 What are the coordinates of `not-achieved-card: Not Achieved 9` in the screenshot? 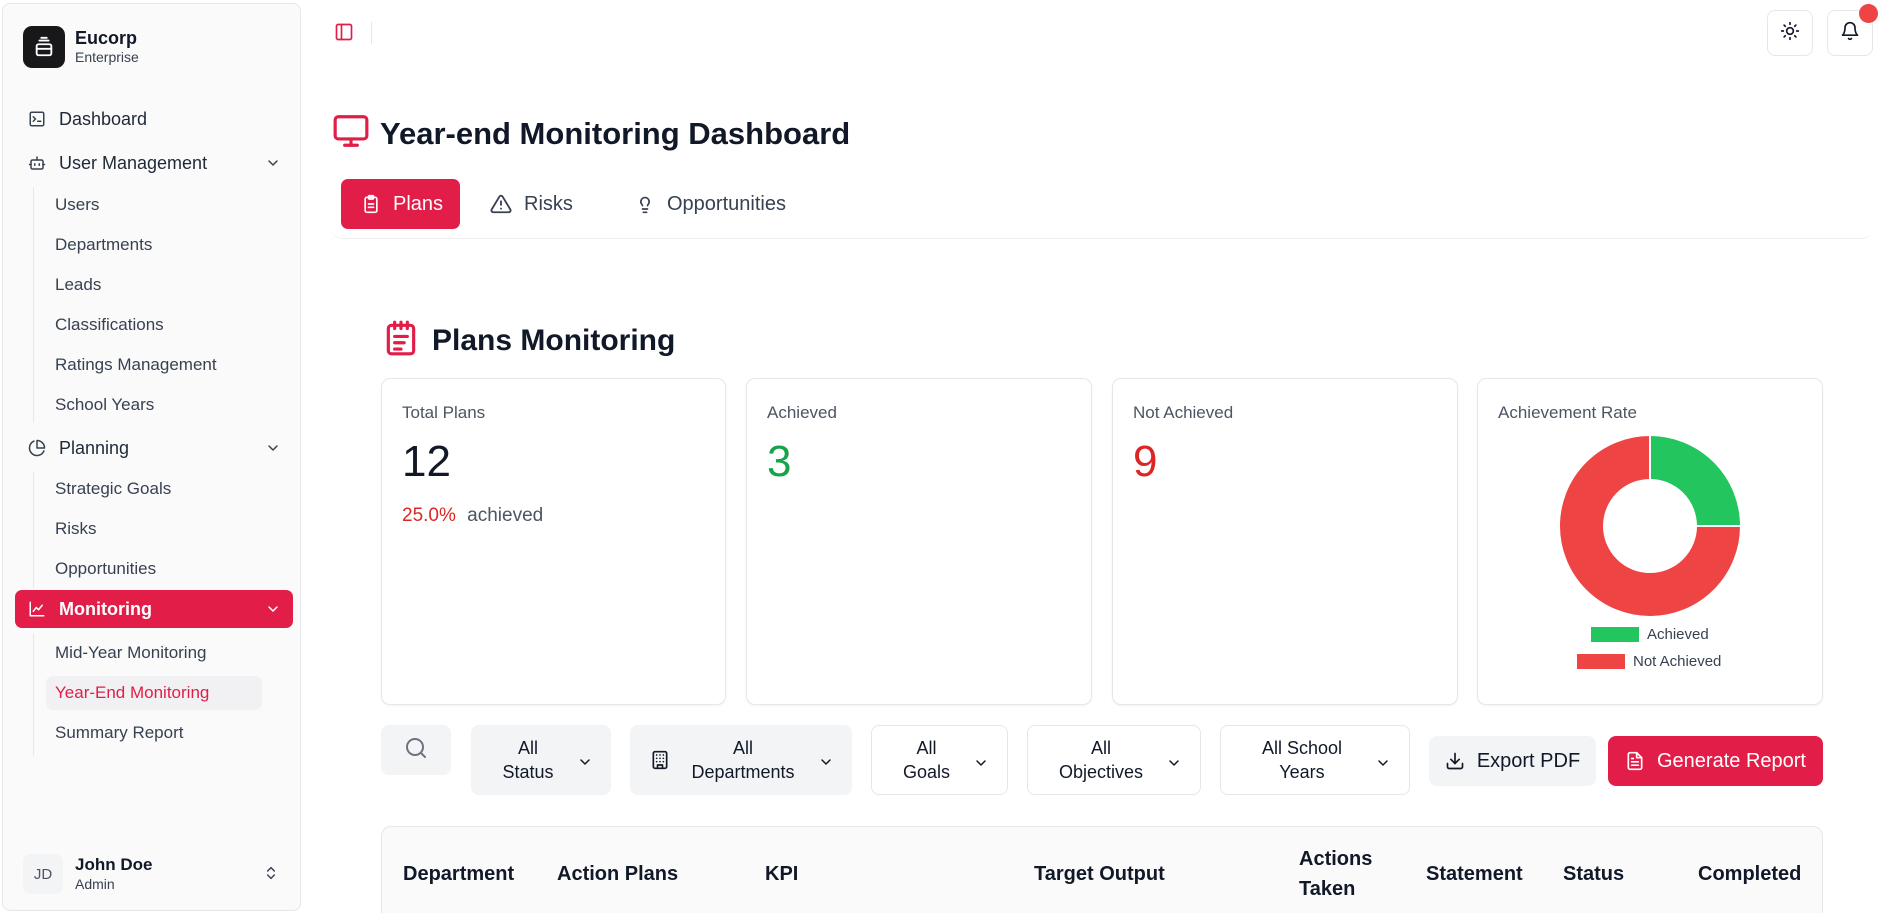 It's located at (1285, 541).